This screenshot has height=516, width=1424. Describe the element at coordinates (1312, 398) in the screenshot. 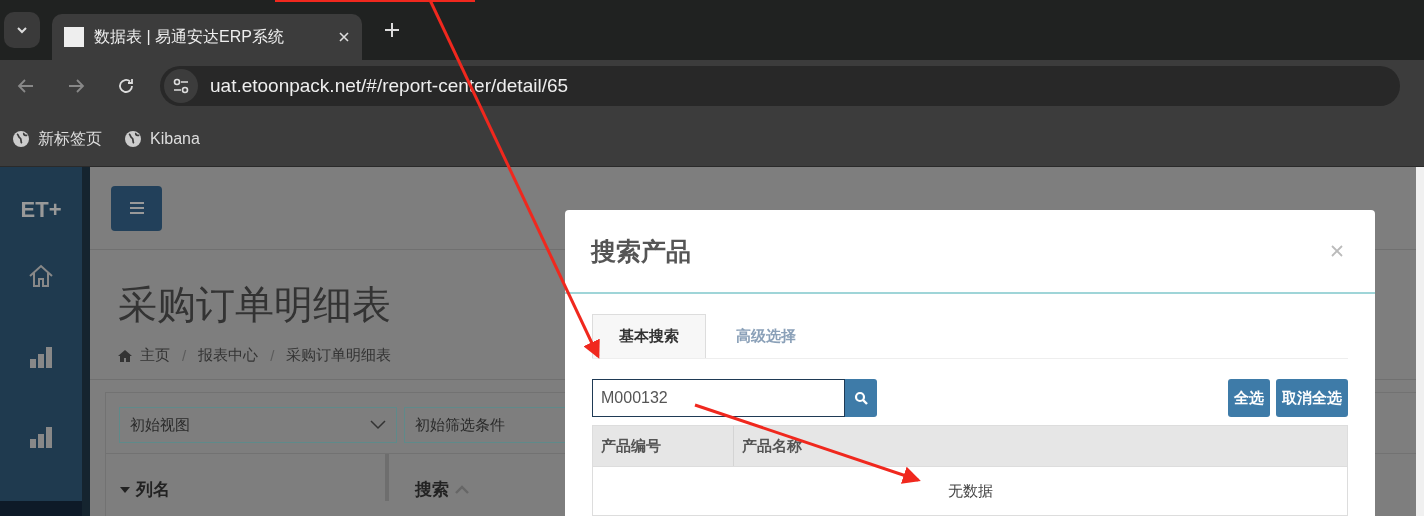

I see `select-button: 取消全选` at that location.